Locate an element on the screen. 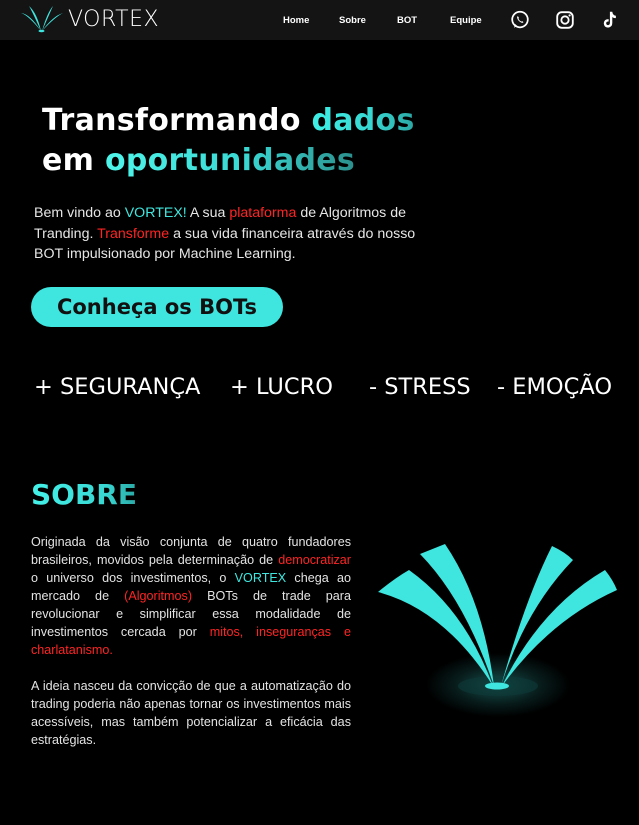 This screenshot has height=825, width=639. hero-title-accent-2: oportunidades is located at coordinates (230, 160).